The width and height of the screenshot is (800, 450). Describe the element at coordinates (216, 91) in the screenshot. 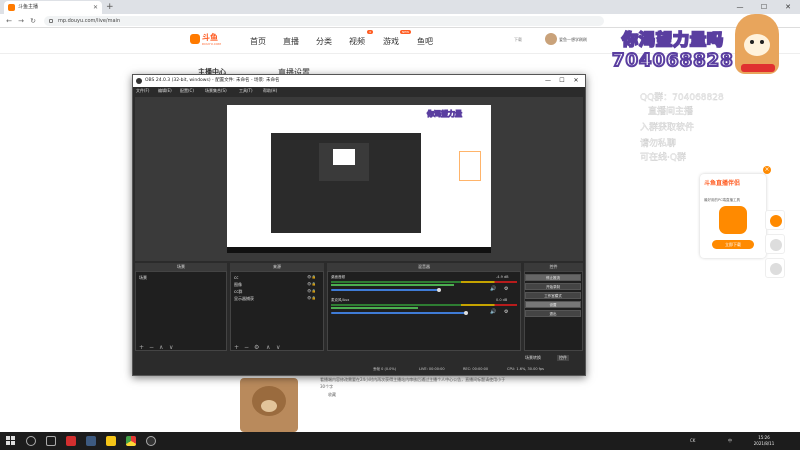

I see `menu-scene-collection: 场景集合(S)` at that location.